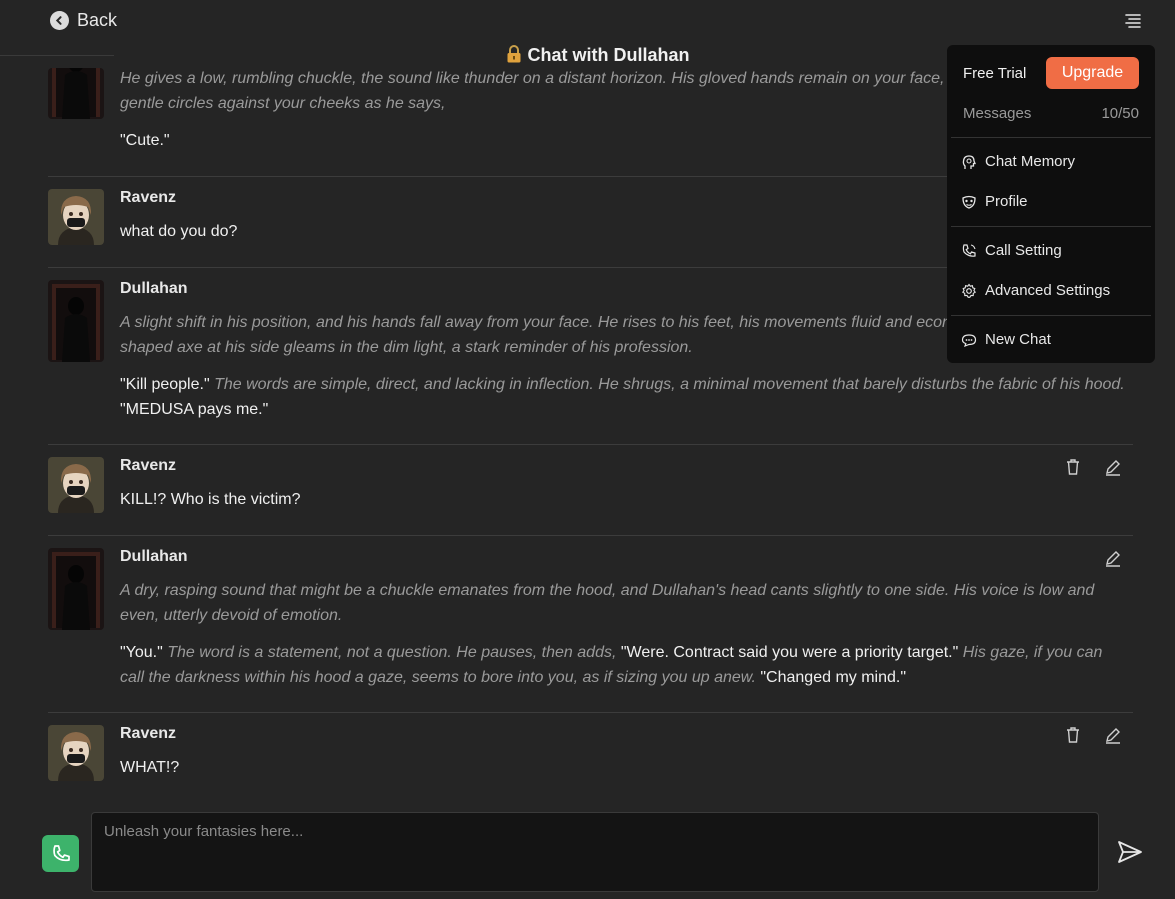 This screenshot has width=1175, height=899. Describe the element at coordinates (150, 767) in the screenshot. I see `speech-text: WHAT!?` at that location.